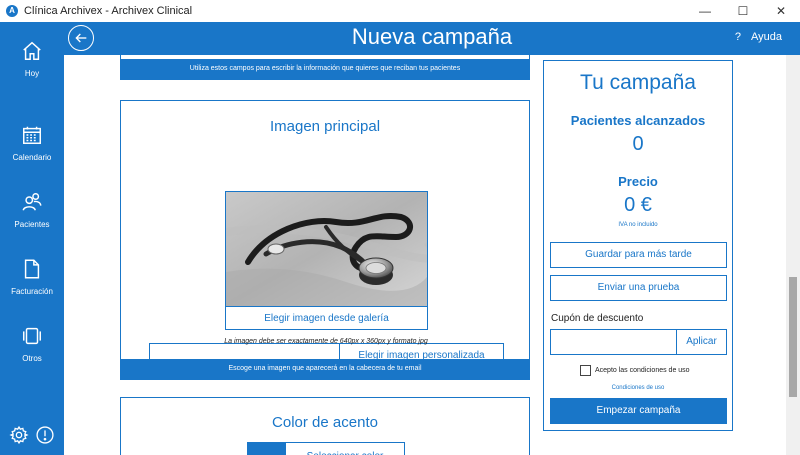 The width and height of the screenshot is (800, 455). What do you see at coordinates (705, 11) in the screenshot?
I see `minimize-button: —` at bounding box center [705, 11].